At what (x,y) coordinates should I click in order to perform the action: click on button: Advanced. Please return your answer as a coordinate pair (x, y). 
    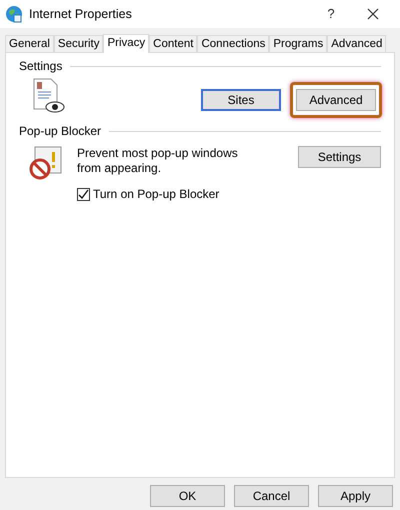
    Looking at the image, I should click on (336, 100).